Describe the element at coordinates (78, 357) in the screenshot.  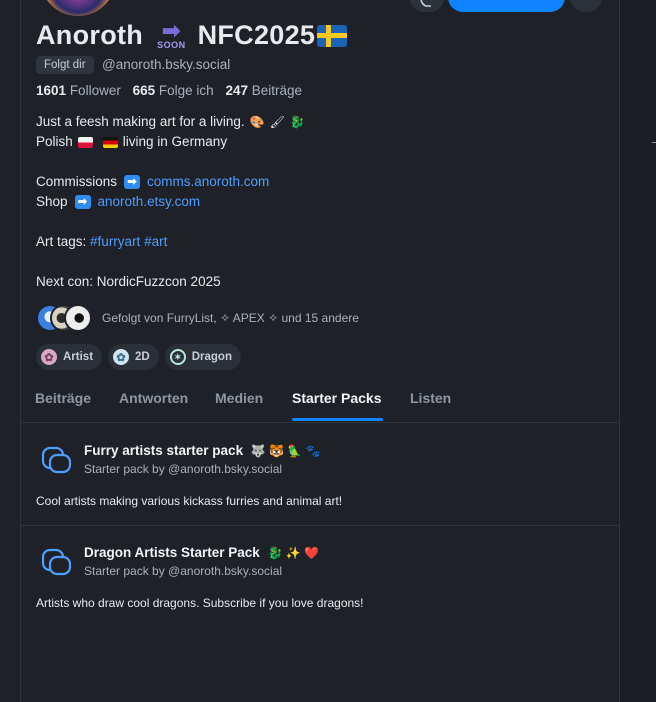
I see `label-text: Artist` at that location.